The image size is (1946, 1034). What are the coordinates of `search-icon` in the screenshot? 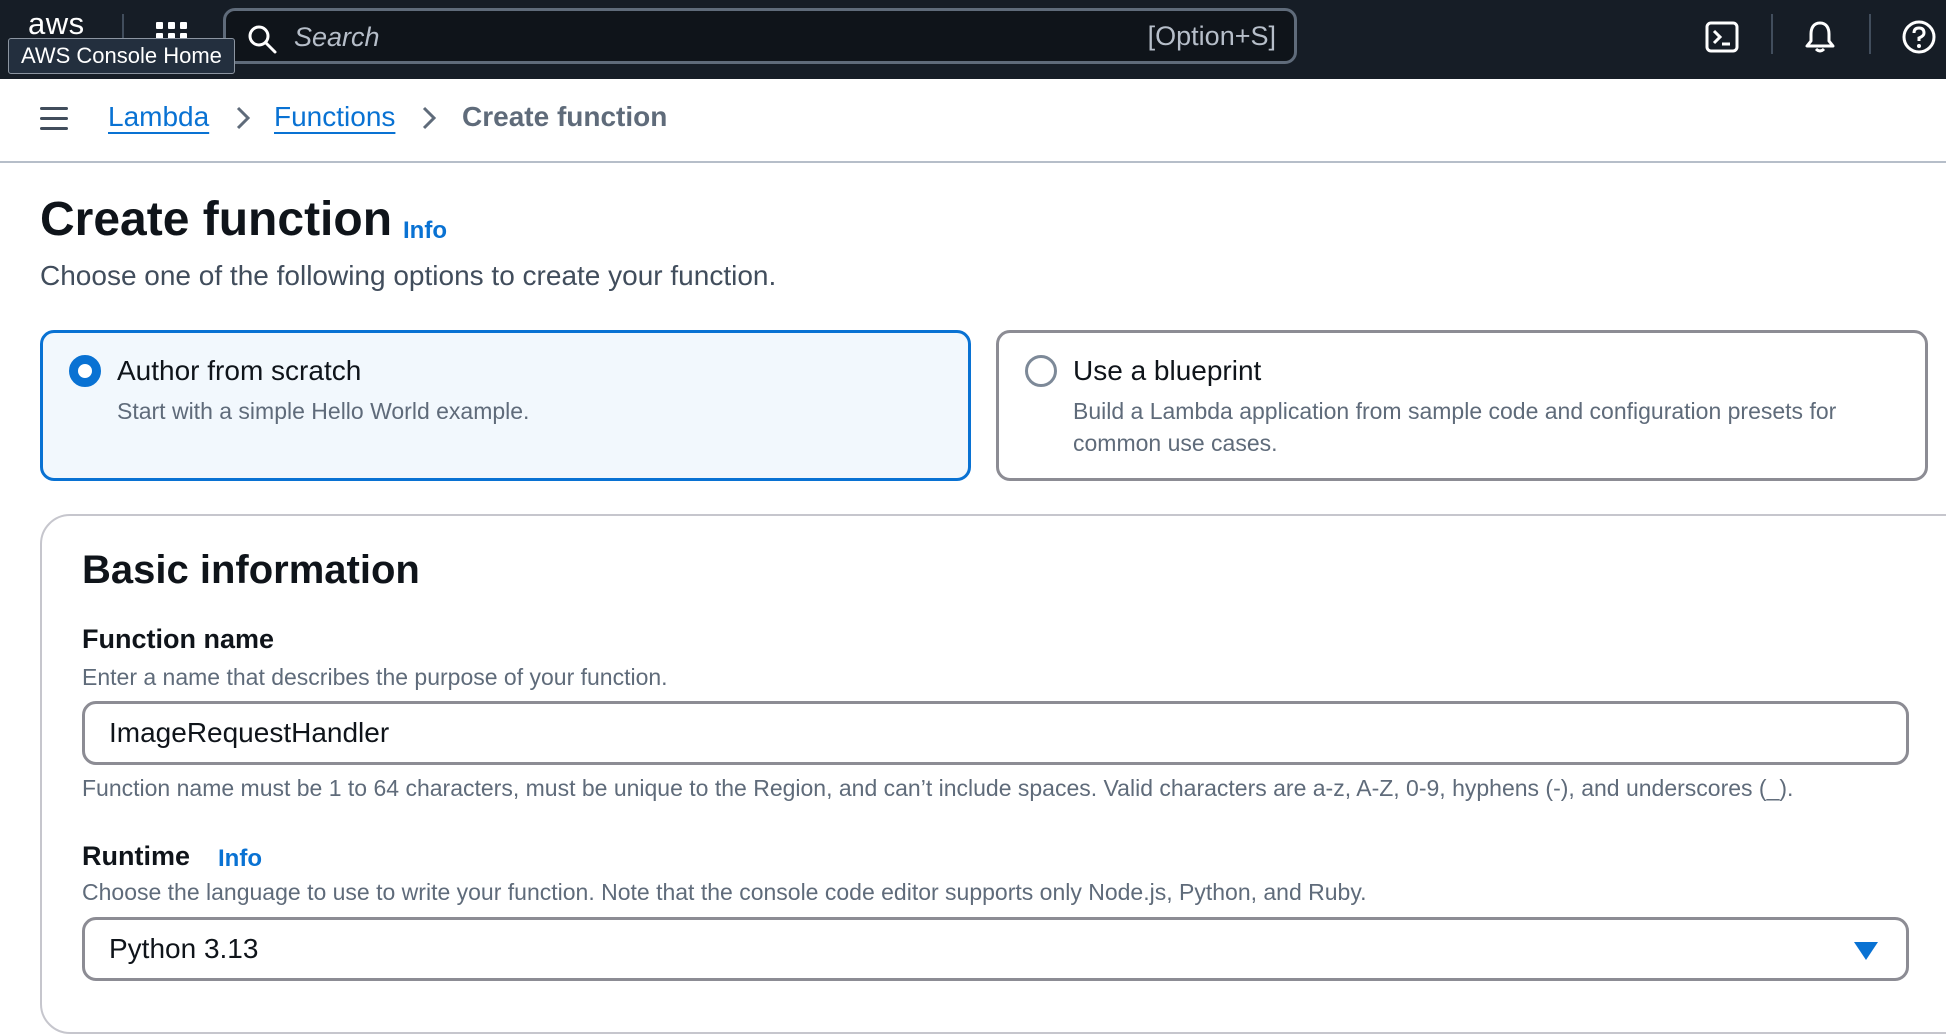 It's located at (262, 39).